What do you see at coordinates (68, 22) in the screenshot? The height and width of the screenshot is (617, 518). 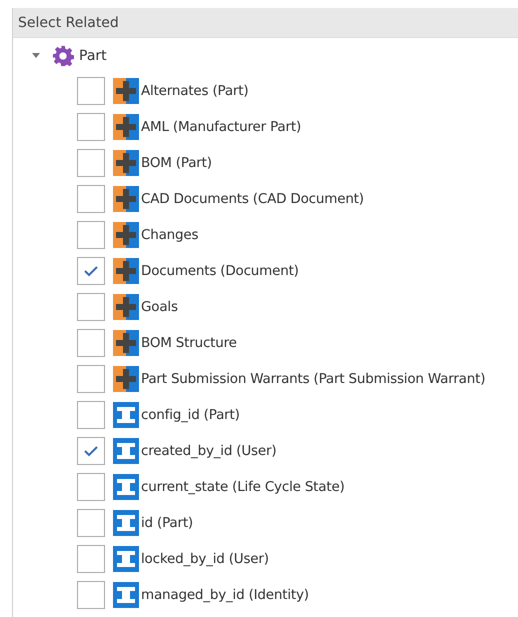 I see `panel-title: Select Related` at bounding box center [68, 22].